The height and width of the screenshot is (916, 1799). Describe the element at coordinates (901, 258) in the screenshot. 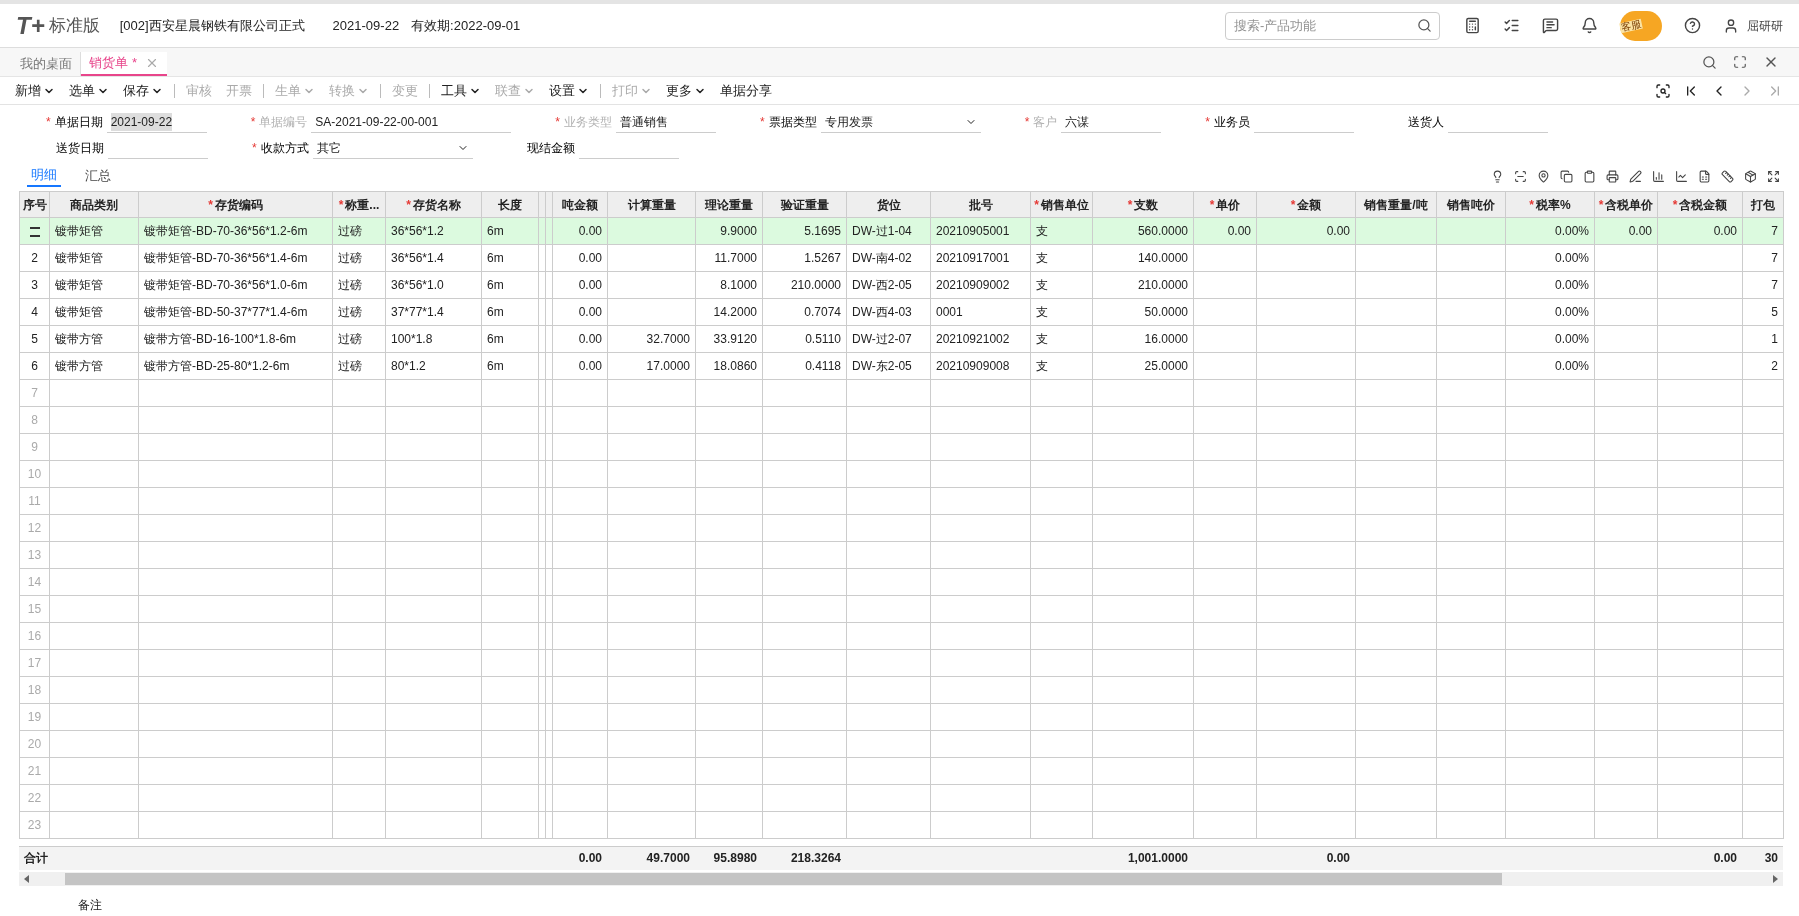

I see `table-row: 2 镀带矩管 镀带矩管-BD-70-36*56*1.4-6m 过磅 36*56*1.4 6m 0.00 11.7000 1.5267 DW-南4-02 20210917001 支 140.0000 0.00% 7` at that location.